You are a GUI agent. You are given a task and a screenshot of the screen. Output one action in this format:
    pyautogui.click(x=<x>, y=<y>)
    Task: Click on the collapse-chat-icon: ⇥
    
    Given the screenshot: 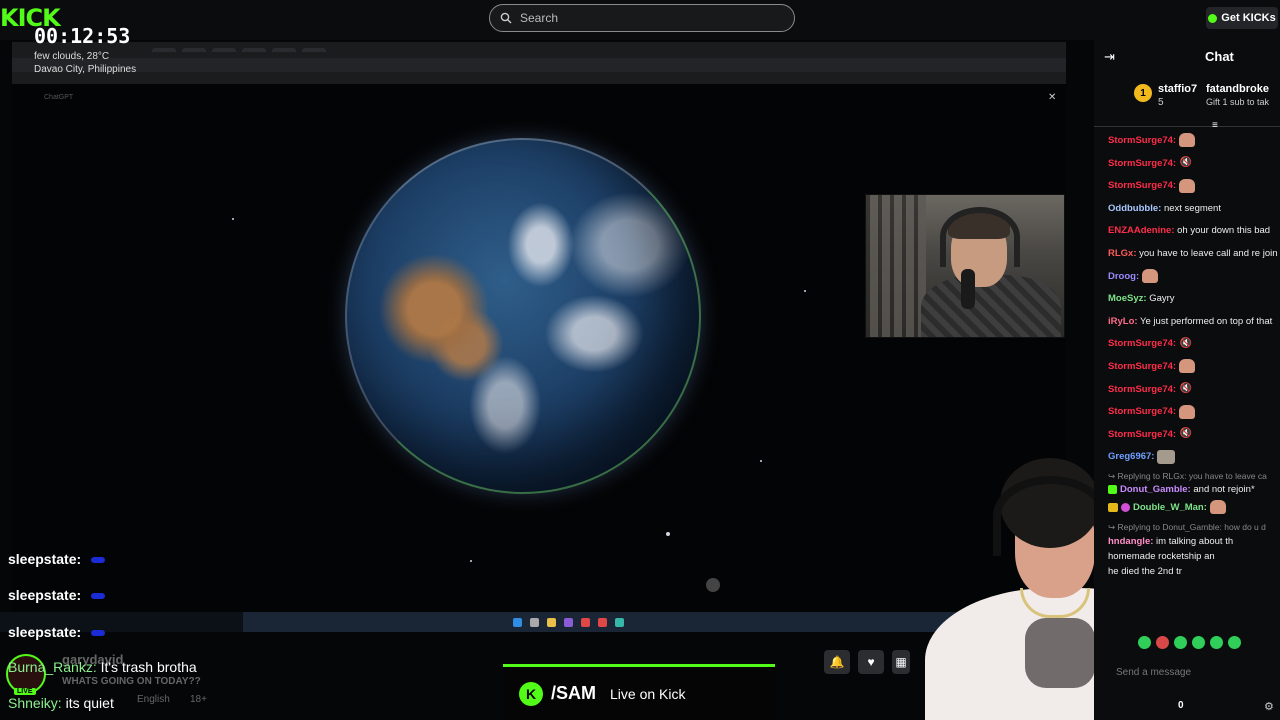 What is the action you would take?
    pyautogui.click(x=1109, y=57)
    